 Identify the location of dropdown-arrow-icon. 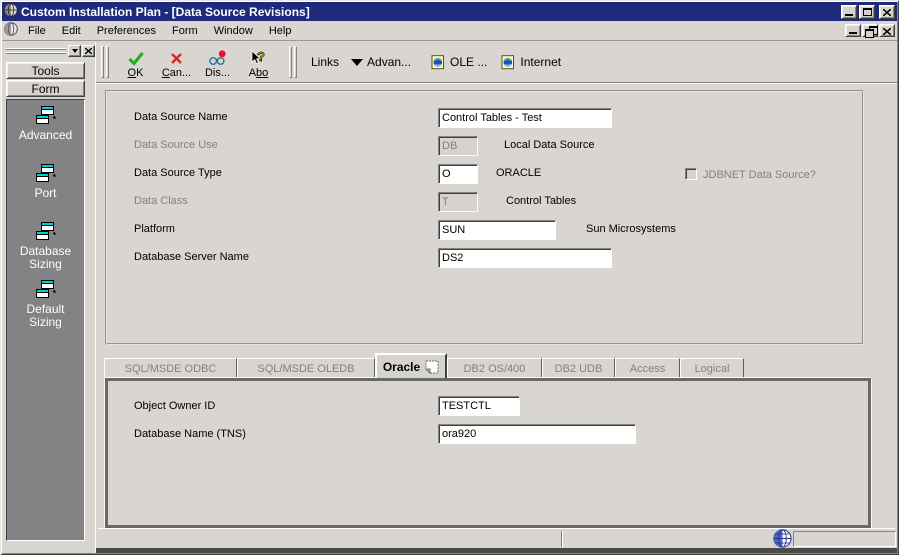
(357, 65).